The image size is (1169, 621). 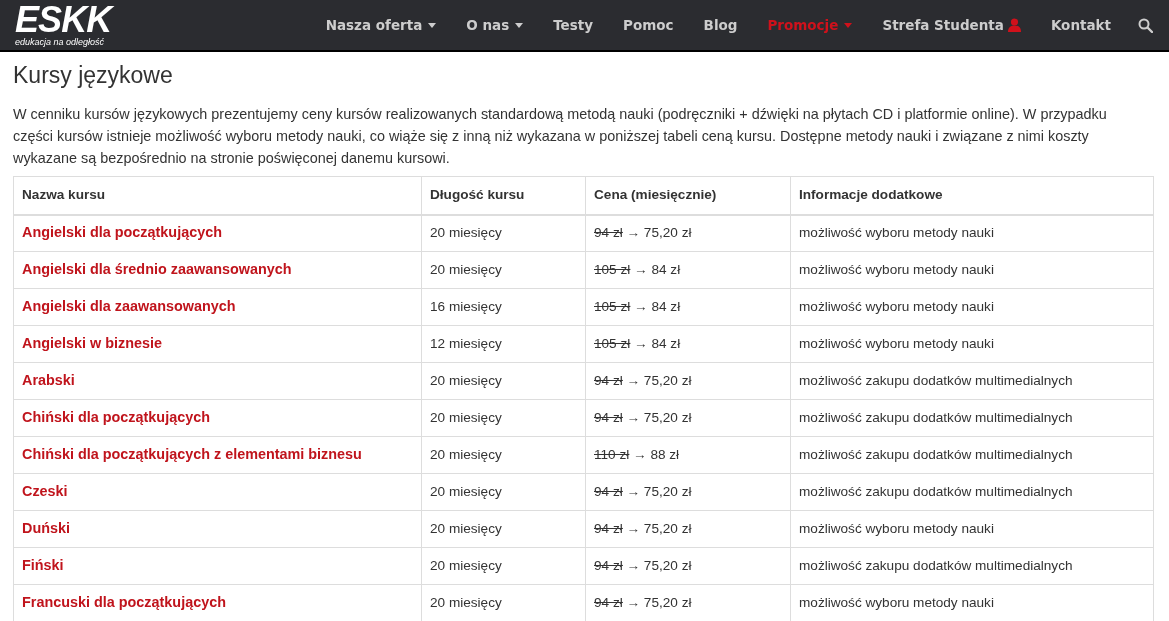 What do you see at coordinates (477, 195) in the screenshot?
I see `column-header: Długość kursu` at bounding box center [477, 195].